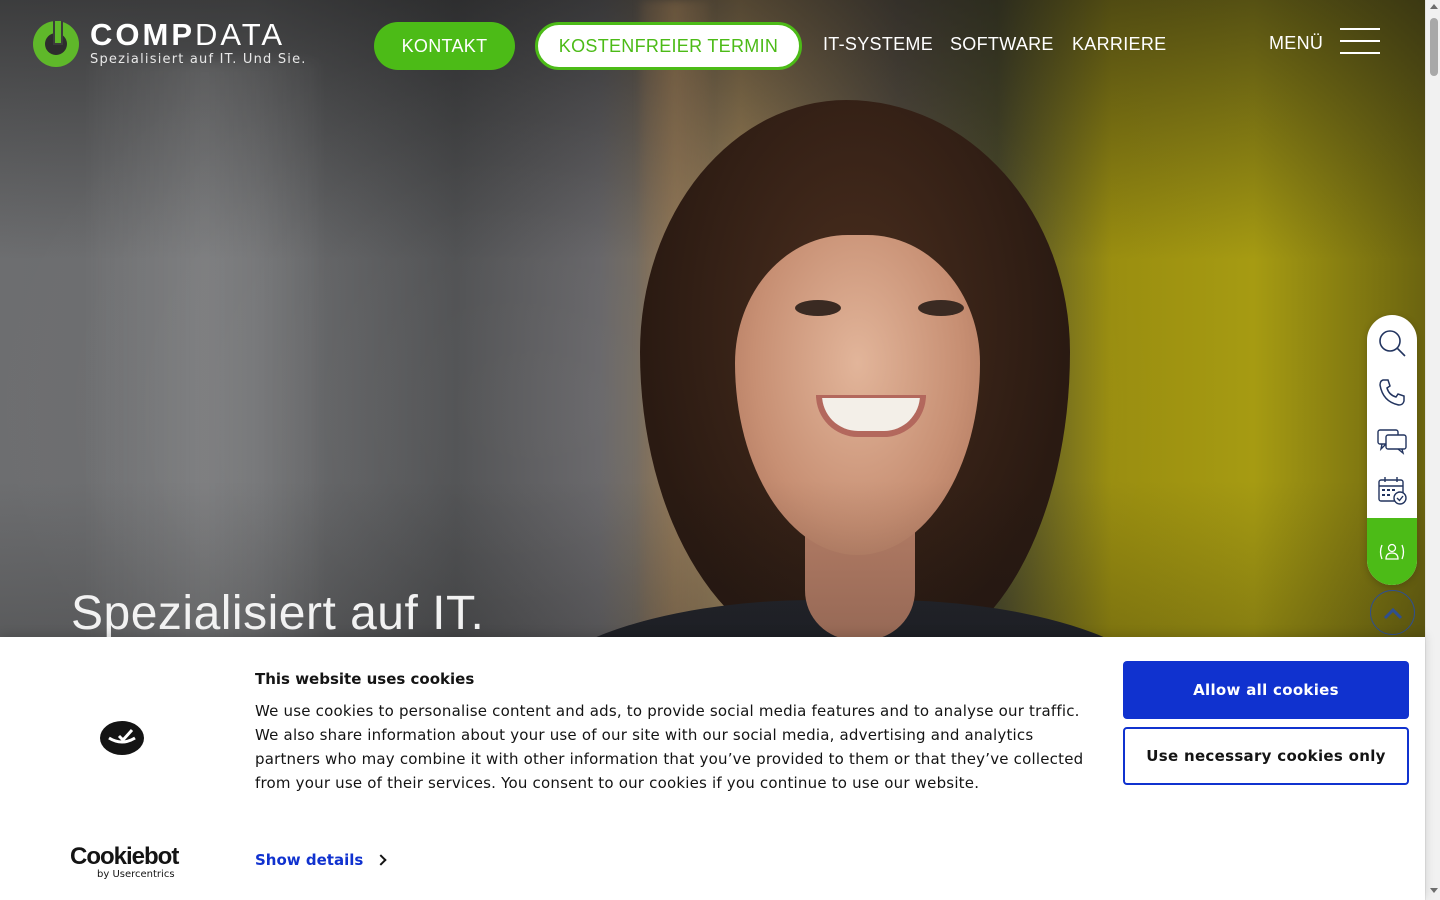 The image size is (1440, 900). I want to click on contact-person-button, so click(1392, 551).